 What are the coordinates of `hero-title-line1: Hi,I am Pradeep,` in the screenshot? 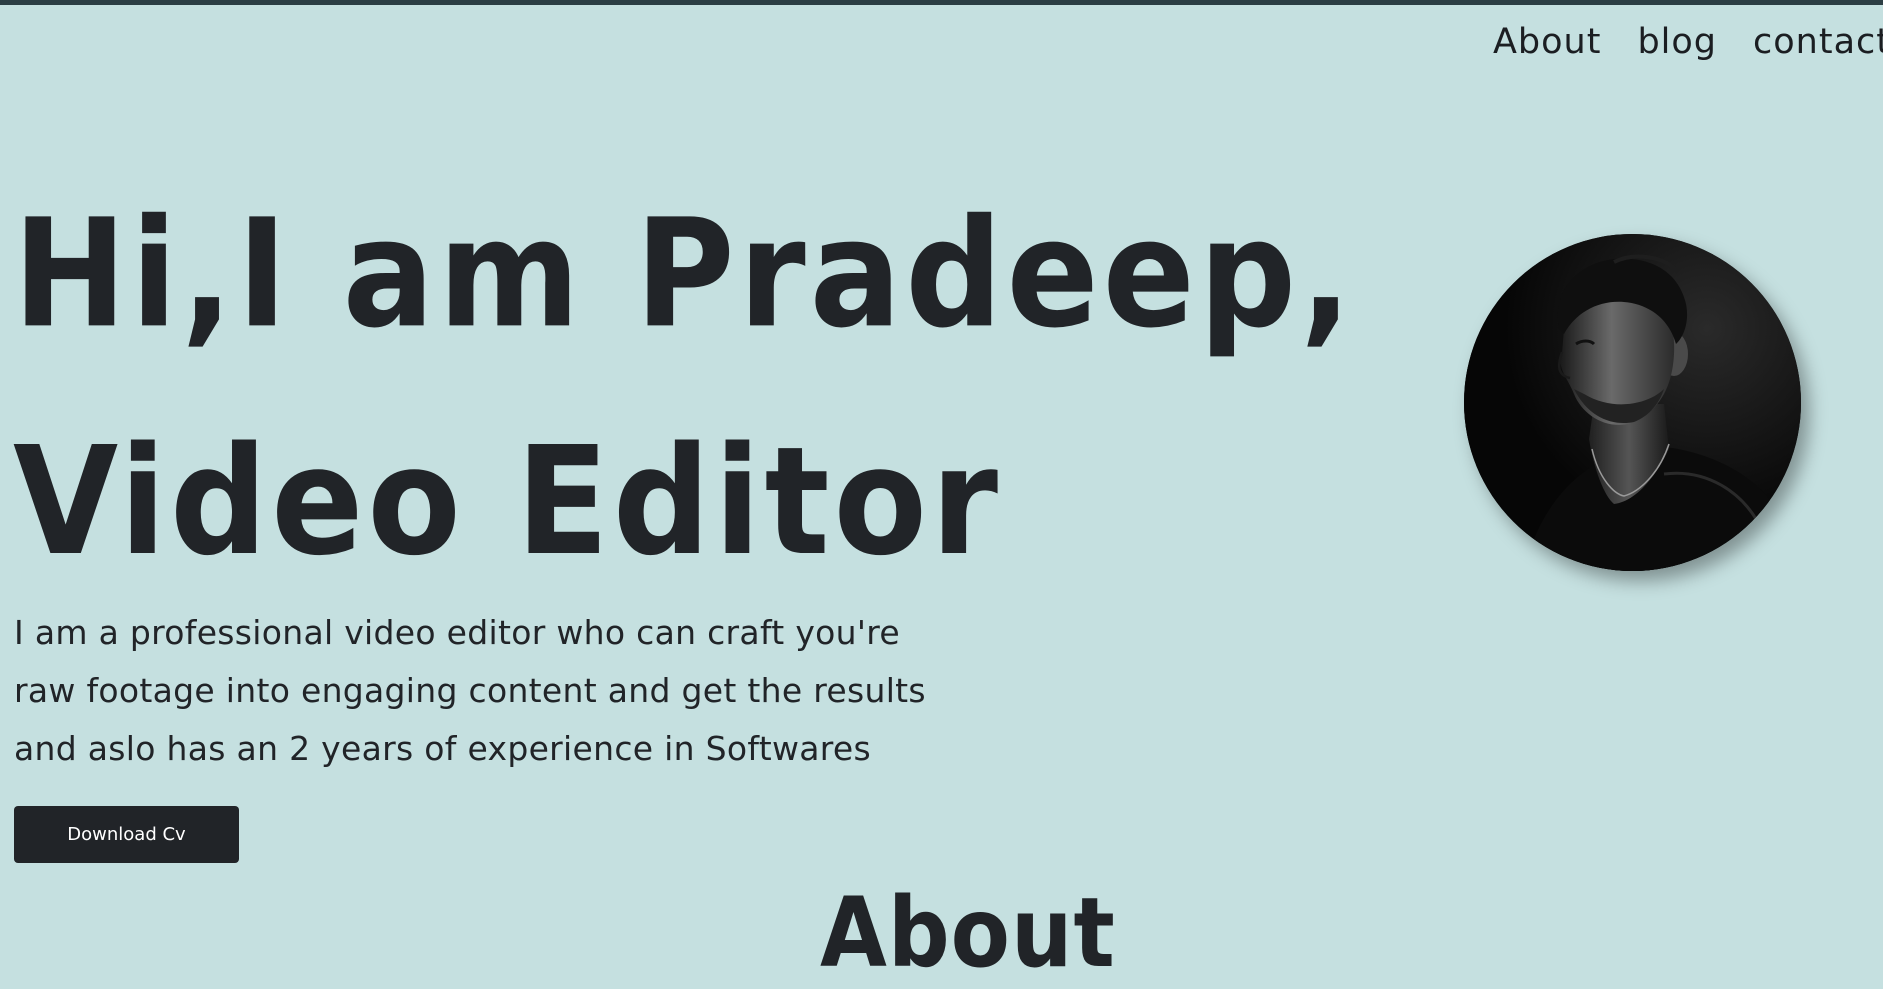 It's located at (684, 273).